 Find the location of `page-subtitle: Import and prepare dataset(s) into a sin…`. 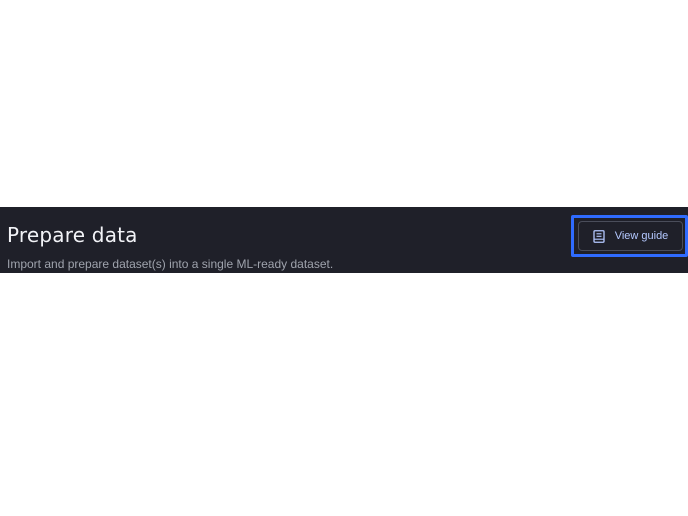

page-subtitle: Import and prepare dataset(s) into a sin… is located at coordinates (170, 264).